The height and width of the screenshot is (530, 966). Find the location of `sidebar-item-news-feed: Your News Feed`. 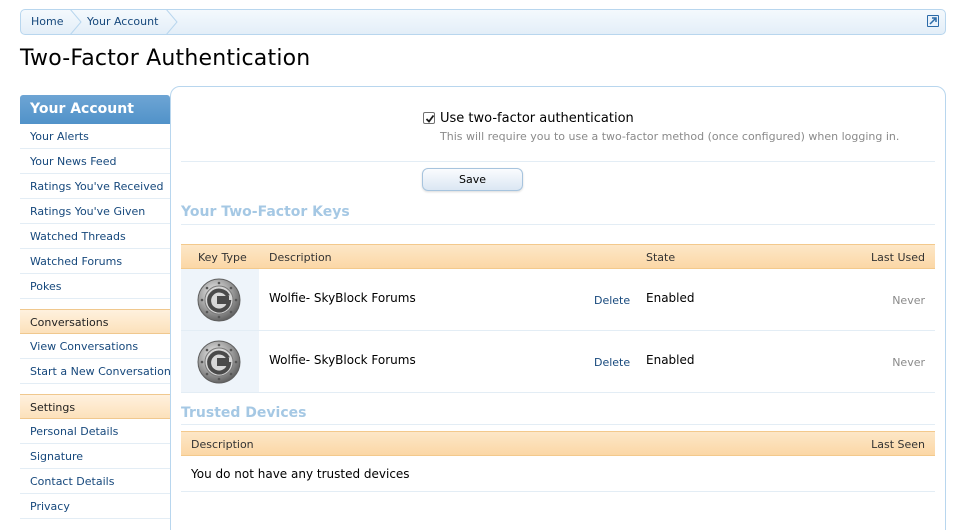

sidebar-item-news-feed: Your News Feed is located at coordinates (95, 161).